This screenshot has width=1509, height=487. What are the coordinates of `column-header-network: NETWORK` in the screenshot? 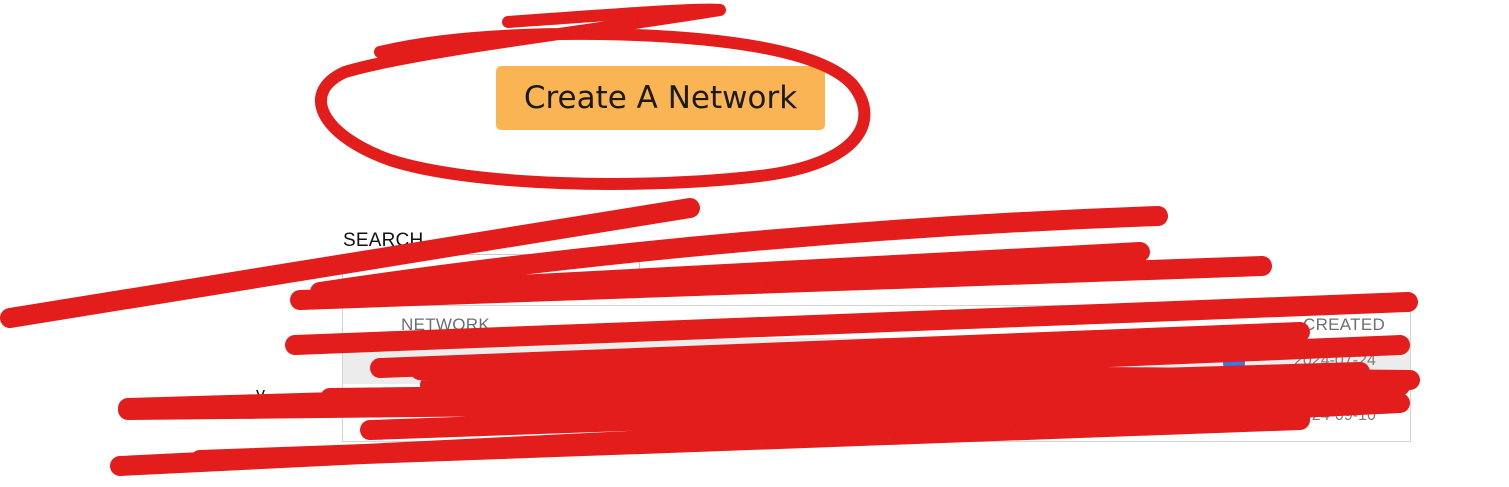 It's located at (445, 325).